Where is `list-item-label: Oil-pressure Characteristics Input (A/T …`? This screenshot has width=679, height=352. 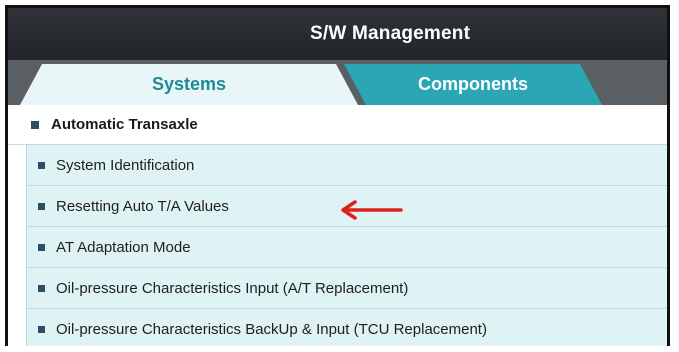
list-item-label: Oil-pressure Characteristics Input (A/T … is located at coordinates (232, 288).